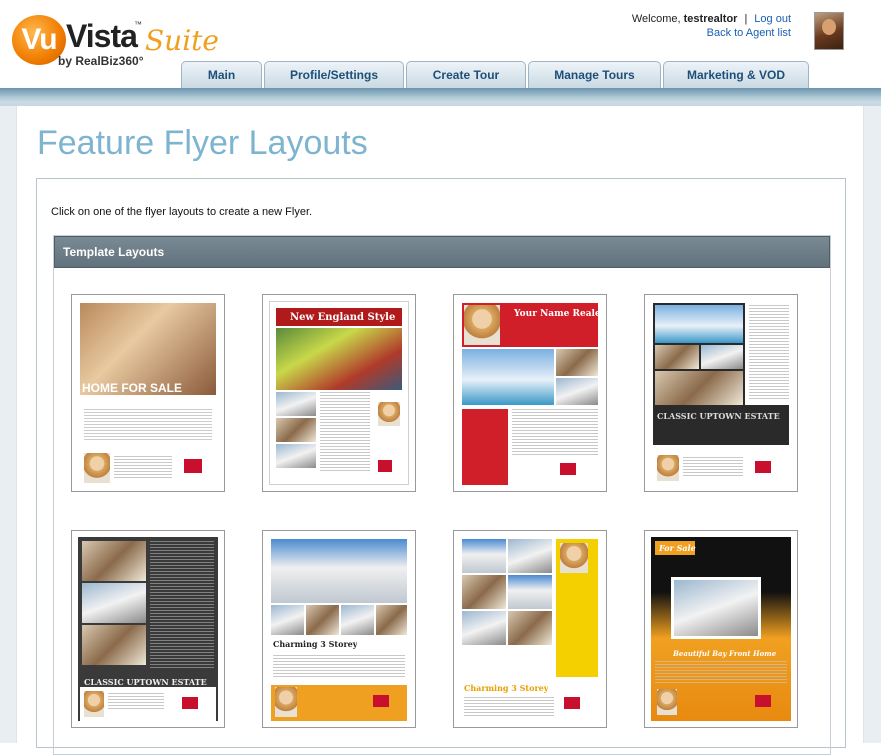  I want to click on flyer-layout-7: Charming 3 Storey, so click(530, 629).